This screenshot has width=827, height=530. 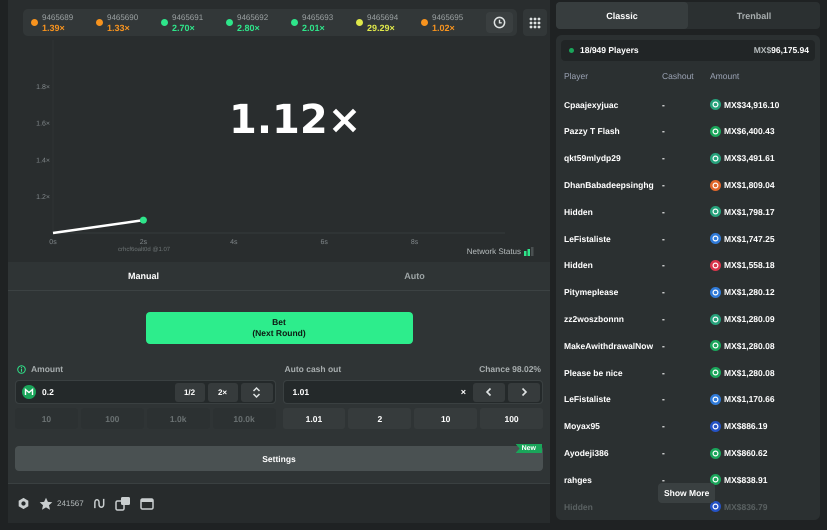 I want to click on player-name: Cpaajexyjuac, so click(x=592, y=105).